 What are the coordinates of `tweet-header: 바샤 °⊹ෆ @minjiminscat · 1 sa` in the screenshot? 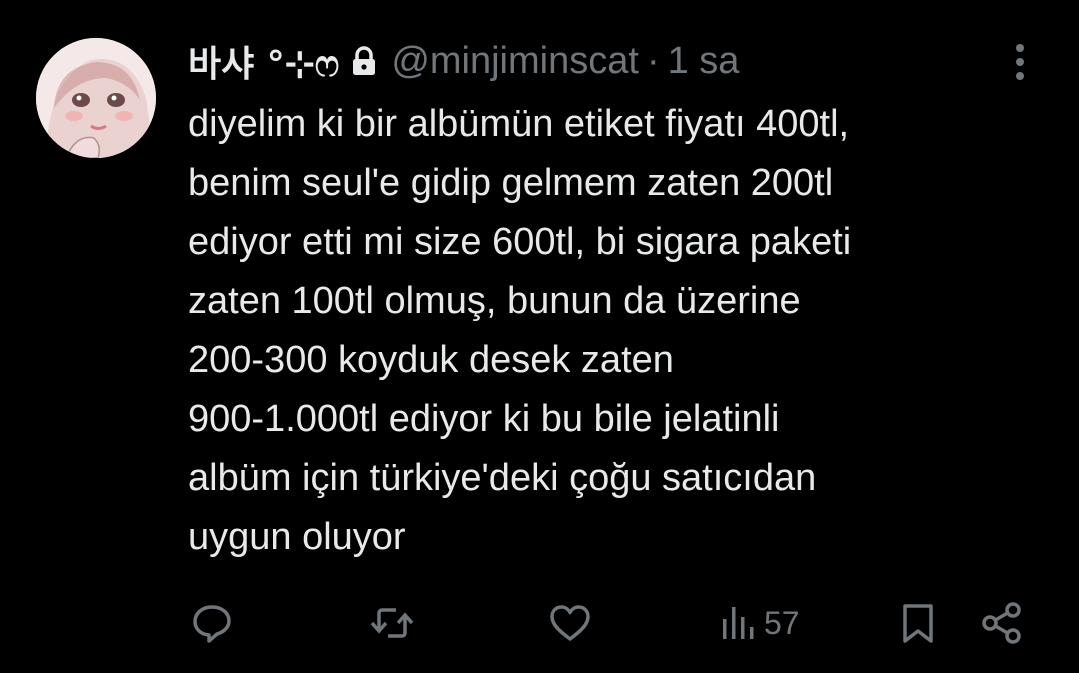 It's located at (463, 61).